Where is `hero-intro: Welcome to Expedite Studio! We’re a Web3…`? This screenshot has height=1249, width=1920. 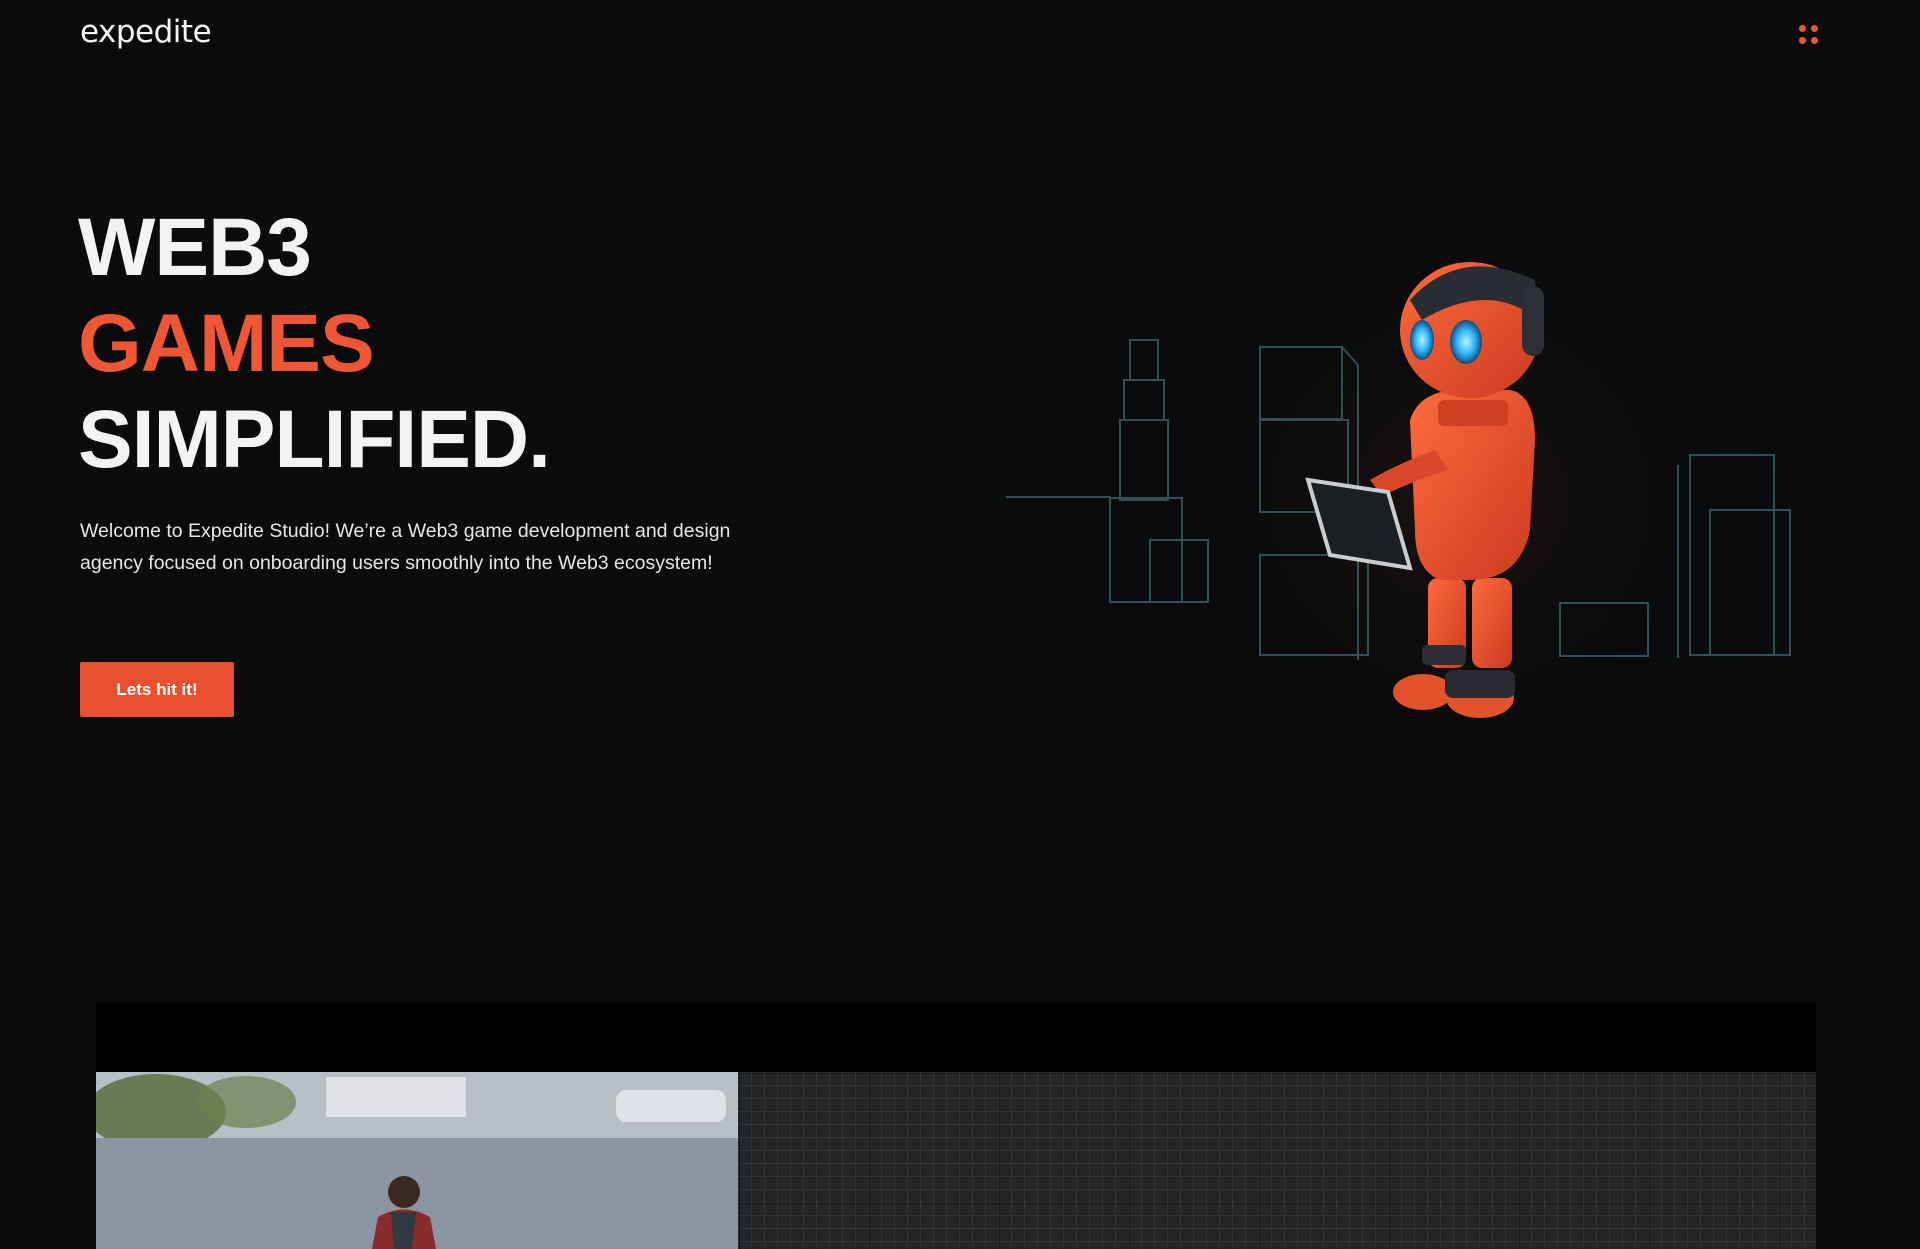 hero-intro: Welcome to Expedite Studio! We’re a Web3… is located at coordinates (420, 547).